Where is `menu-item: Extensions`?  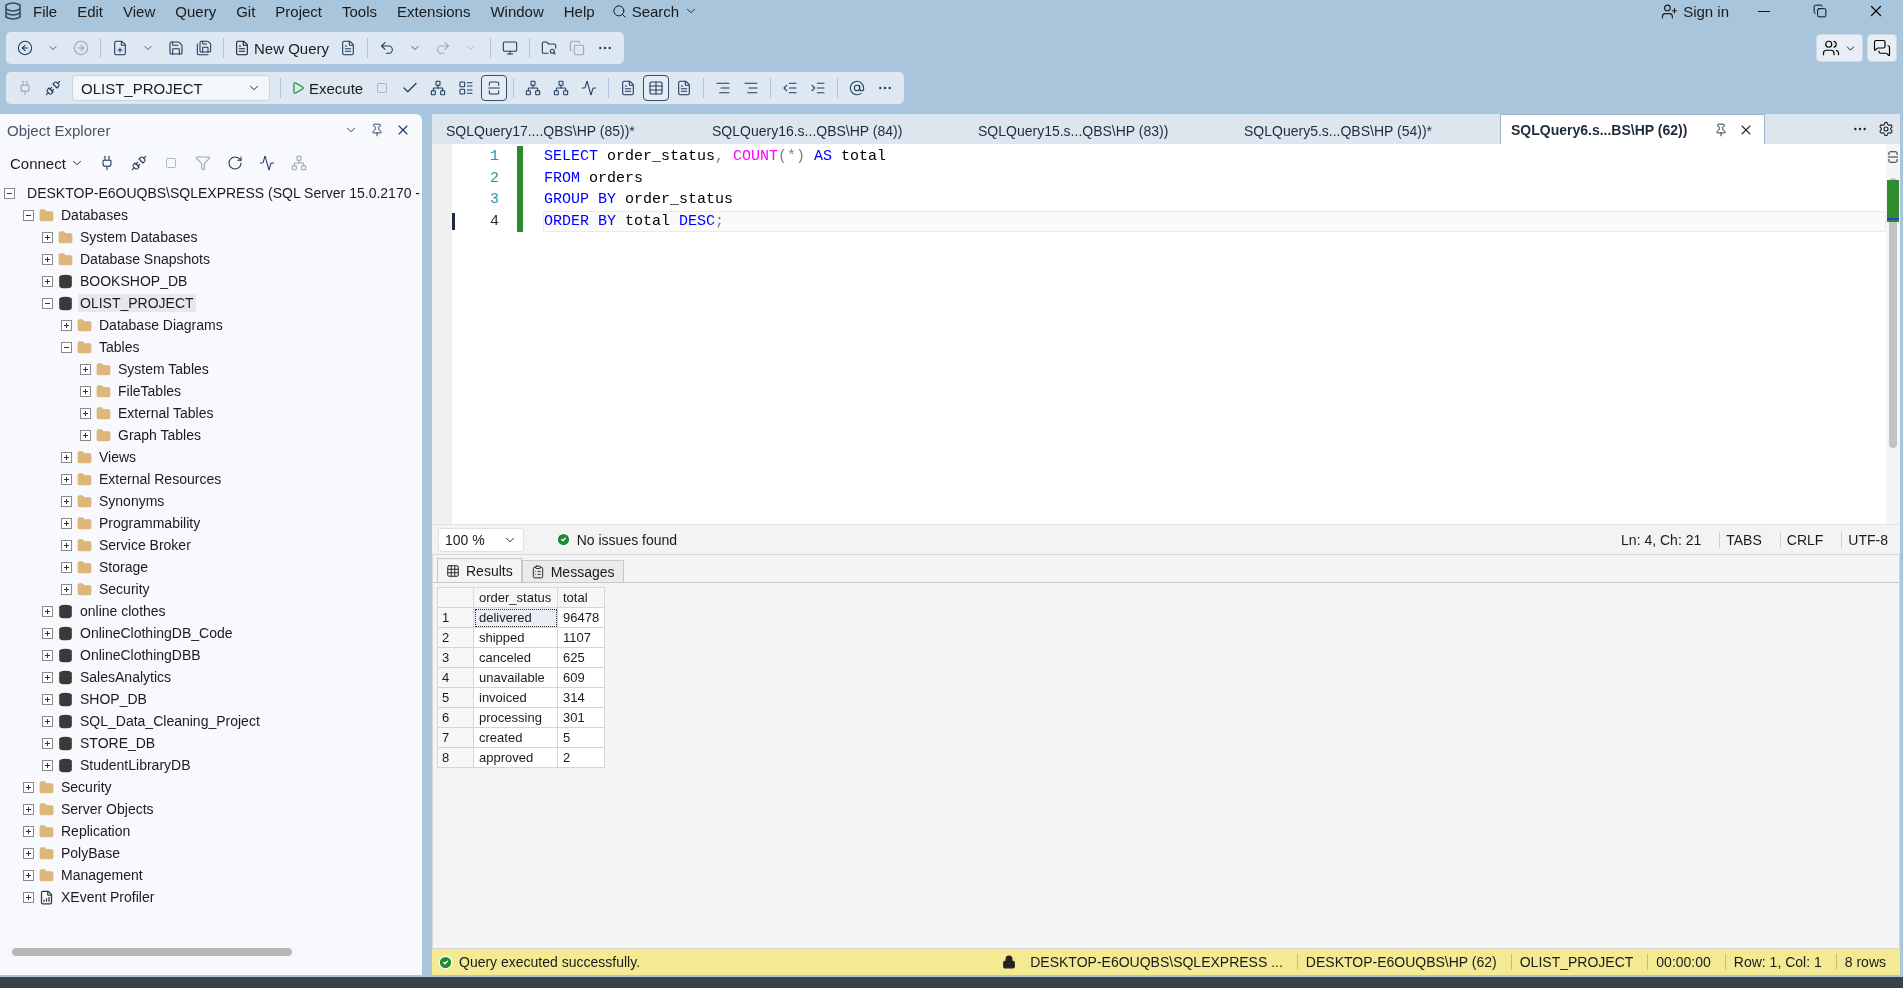 menu-item: Extensions is located at coordinates (434, 11).